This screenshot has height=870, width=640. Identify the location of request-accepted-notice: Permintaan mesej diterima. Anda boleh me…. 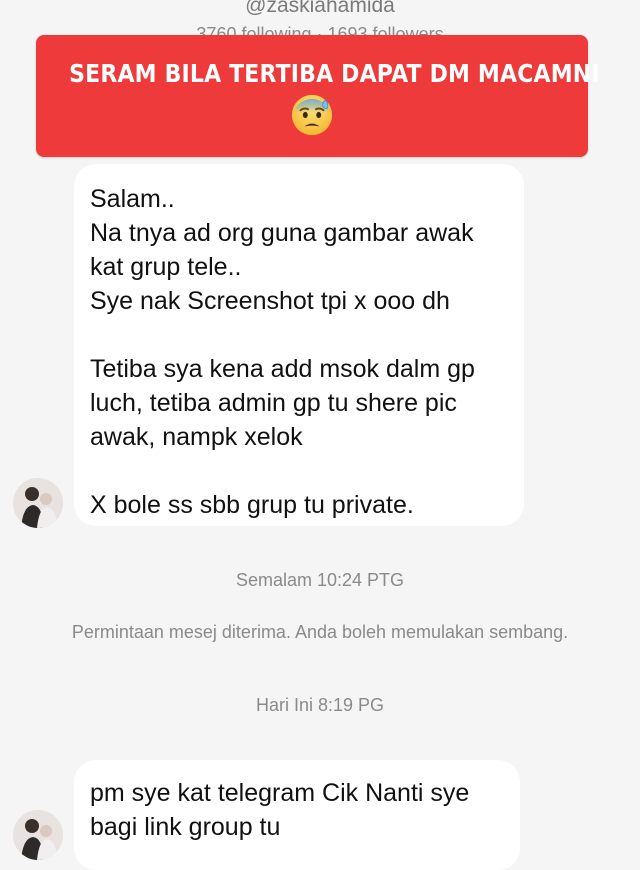
(320, 632).